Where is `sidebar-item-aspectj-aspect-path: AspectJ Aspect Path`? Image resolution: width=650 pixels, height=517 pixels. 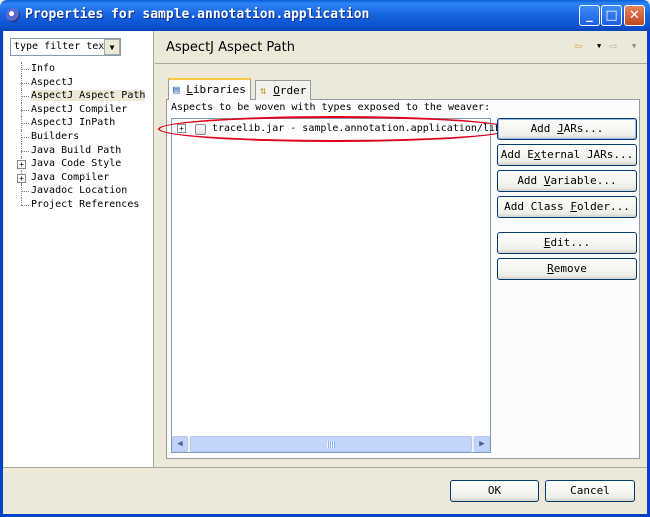 sidebar-item-aspectj-aspect-path: AspectJ Aspect Path is located at coordinates (82, 96).